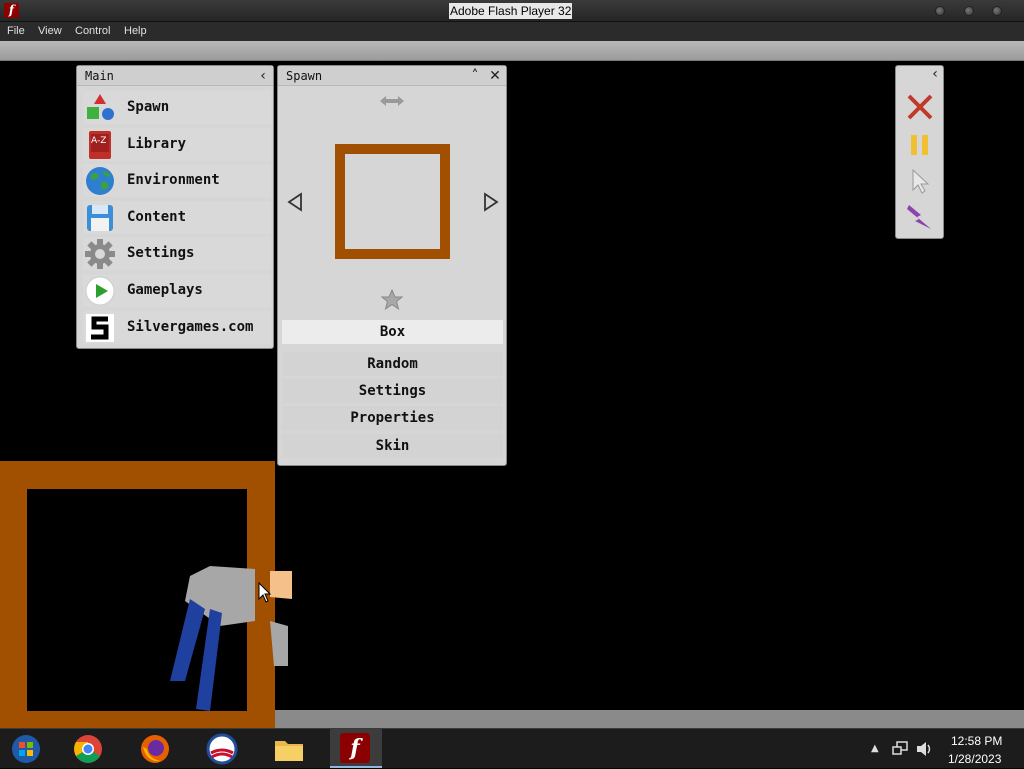 The height and width of the screenshot is (769, 1024). Describe the element at coordinates (26, 749) in the screenshot. I see `start-button` at that location.